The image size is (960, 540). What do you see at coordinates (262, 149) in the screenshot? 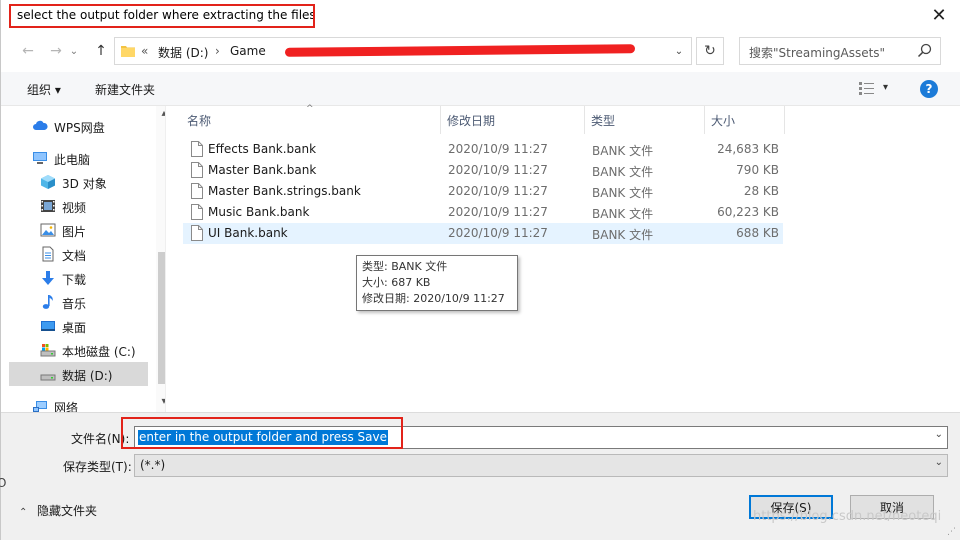
I see `file-name: Effects Bank.bank` at bounding box center [262, 149].